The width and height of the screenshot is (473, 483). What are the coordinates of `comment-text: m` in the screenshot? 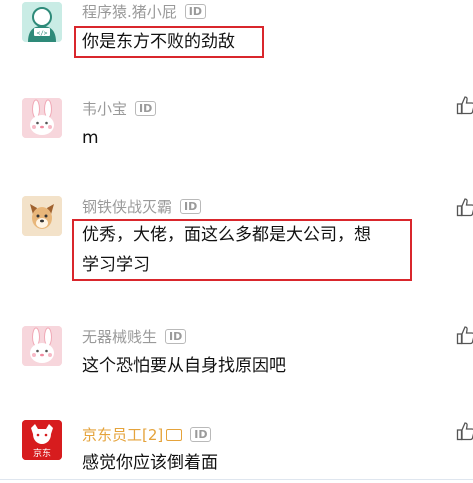 It's located at (90, 138).